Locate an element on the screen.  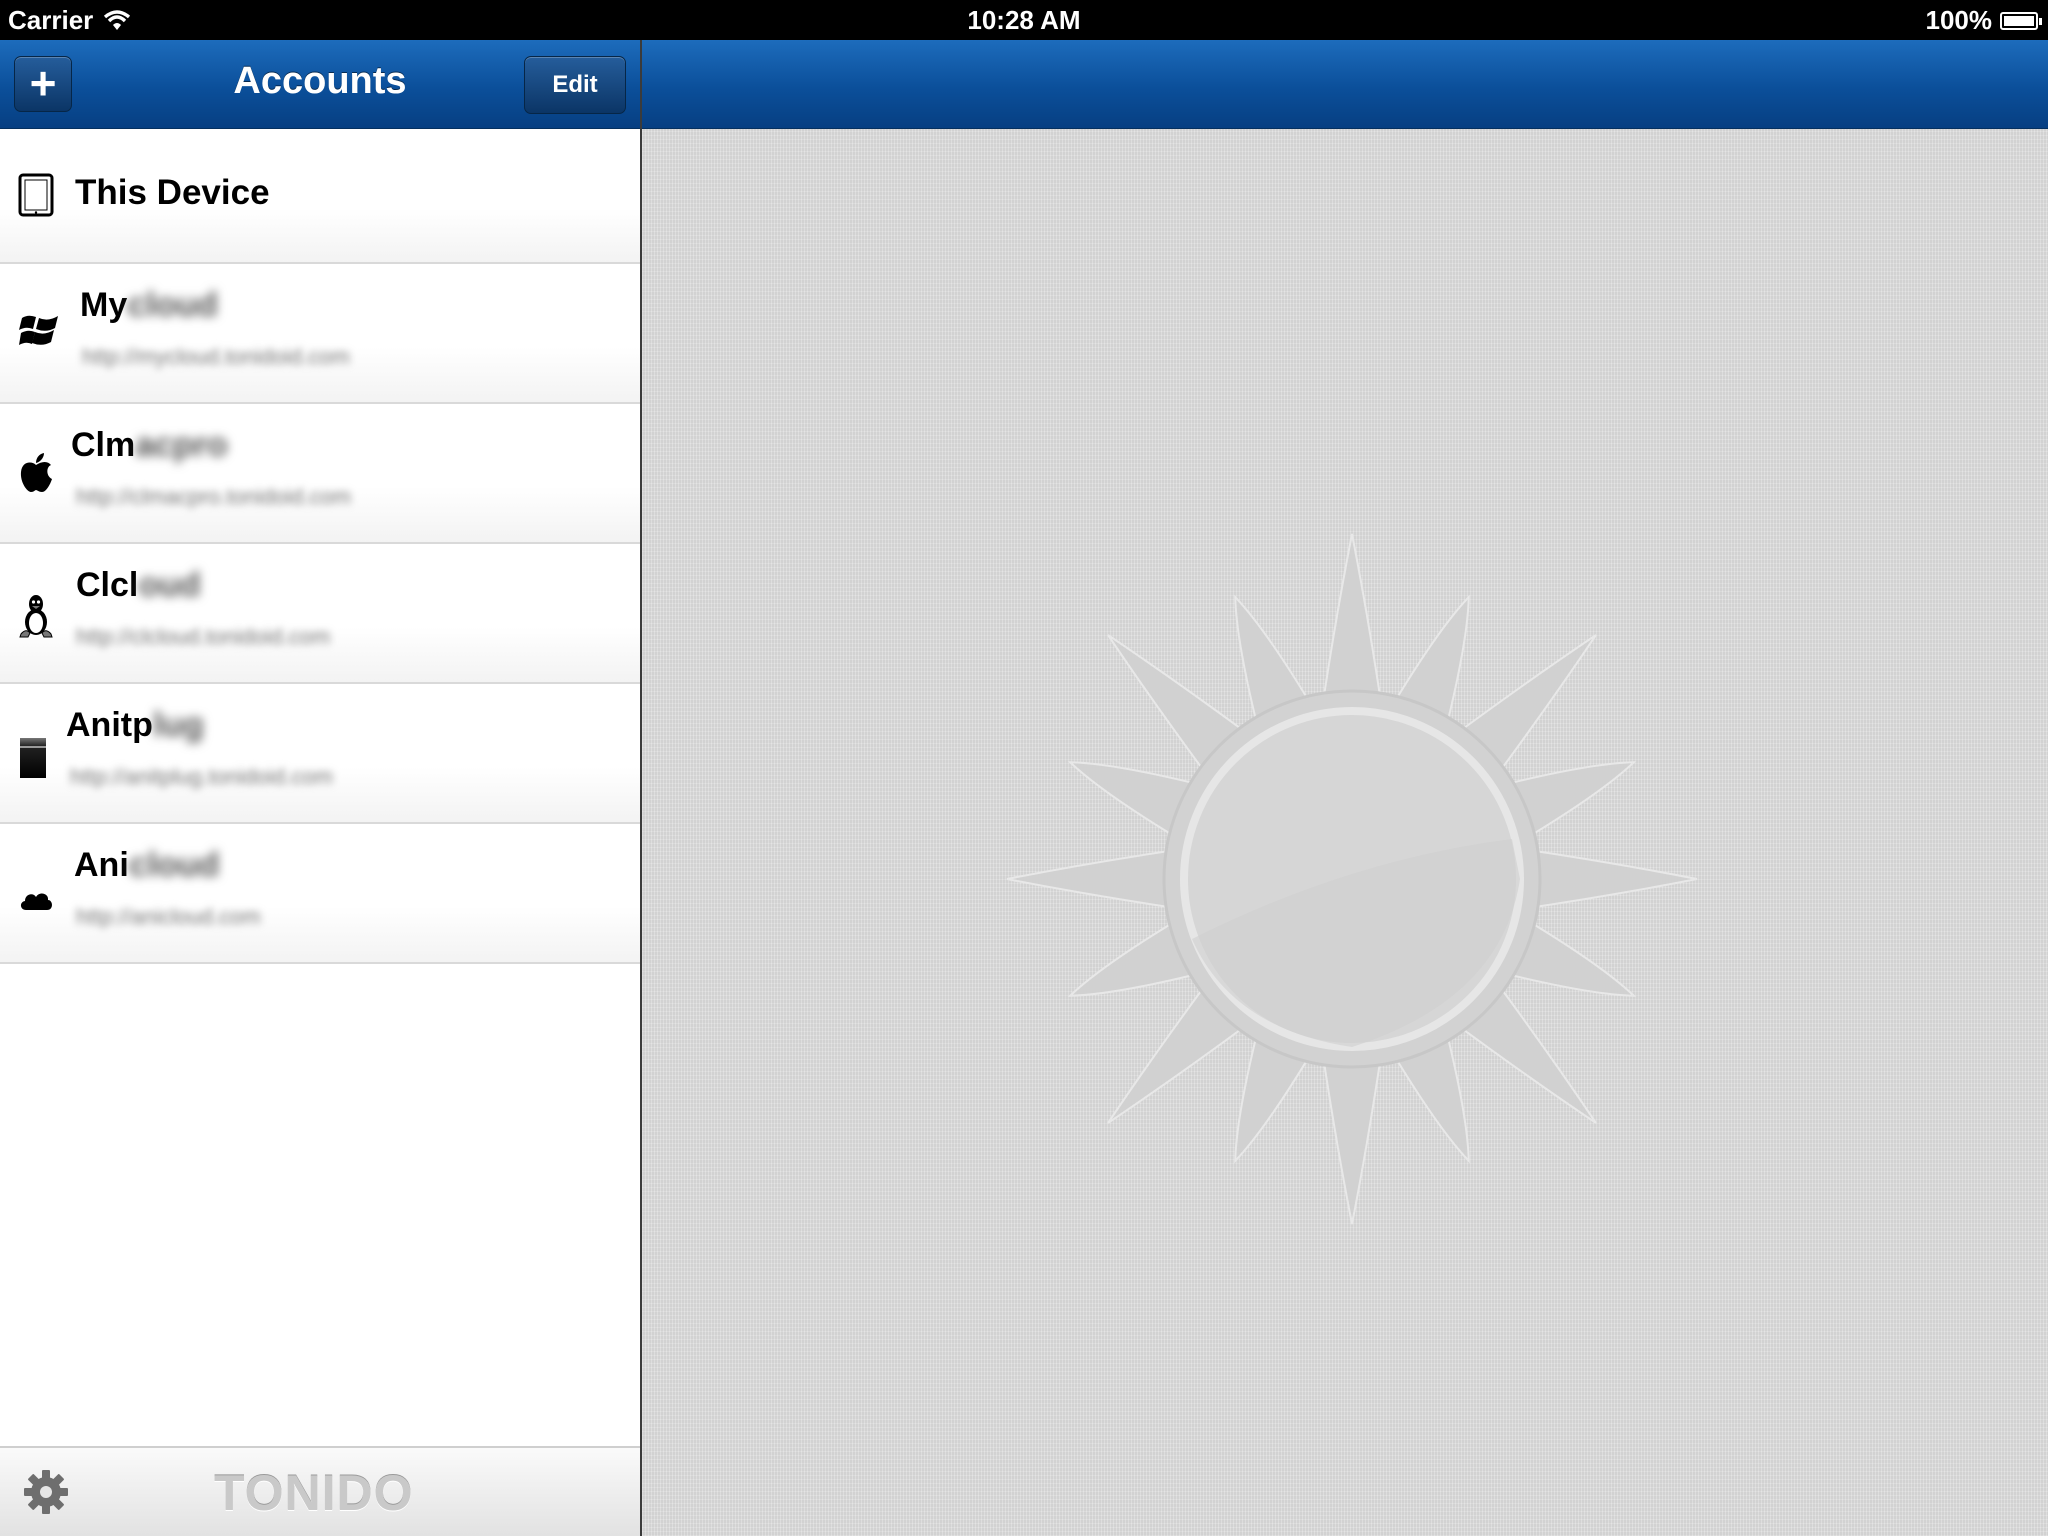
battery-percent: 100% is located at coordinates (1959, 20).